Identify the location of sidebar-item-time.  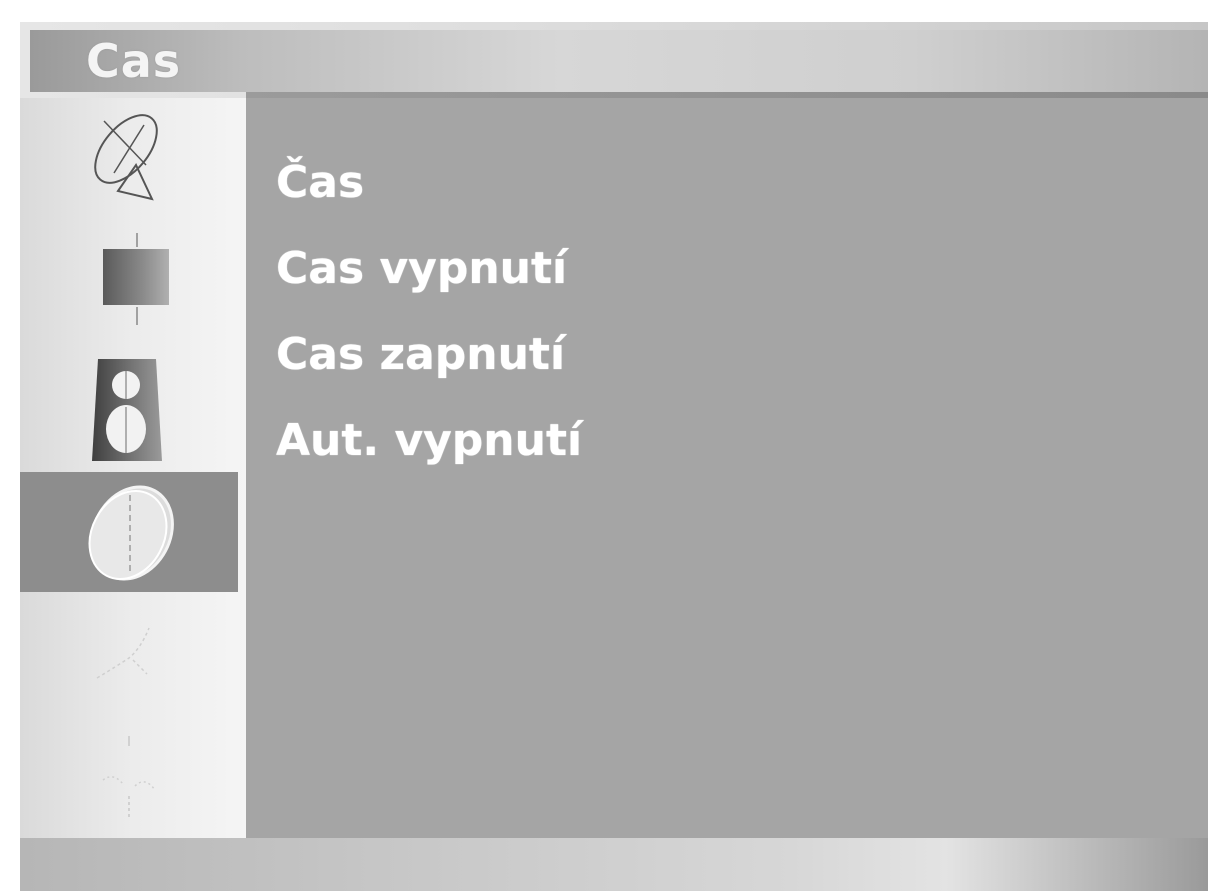
(129, 532).